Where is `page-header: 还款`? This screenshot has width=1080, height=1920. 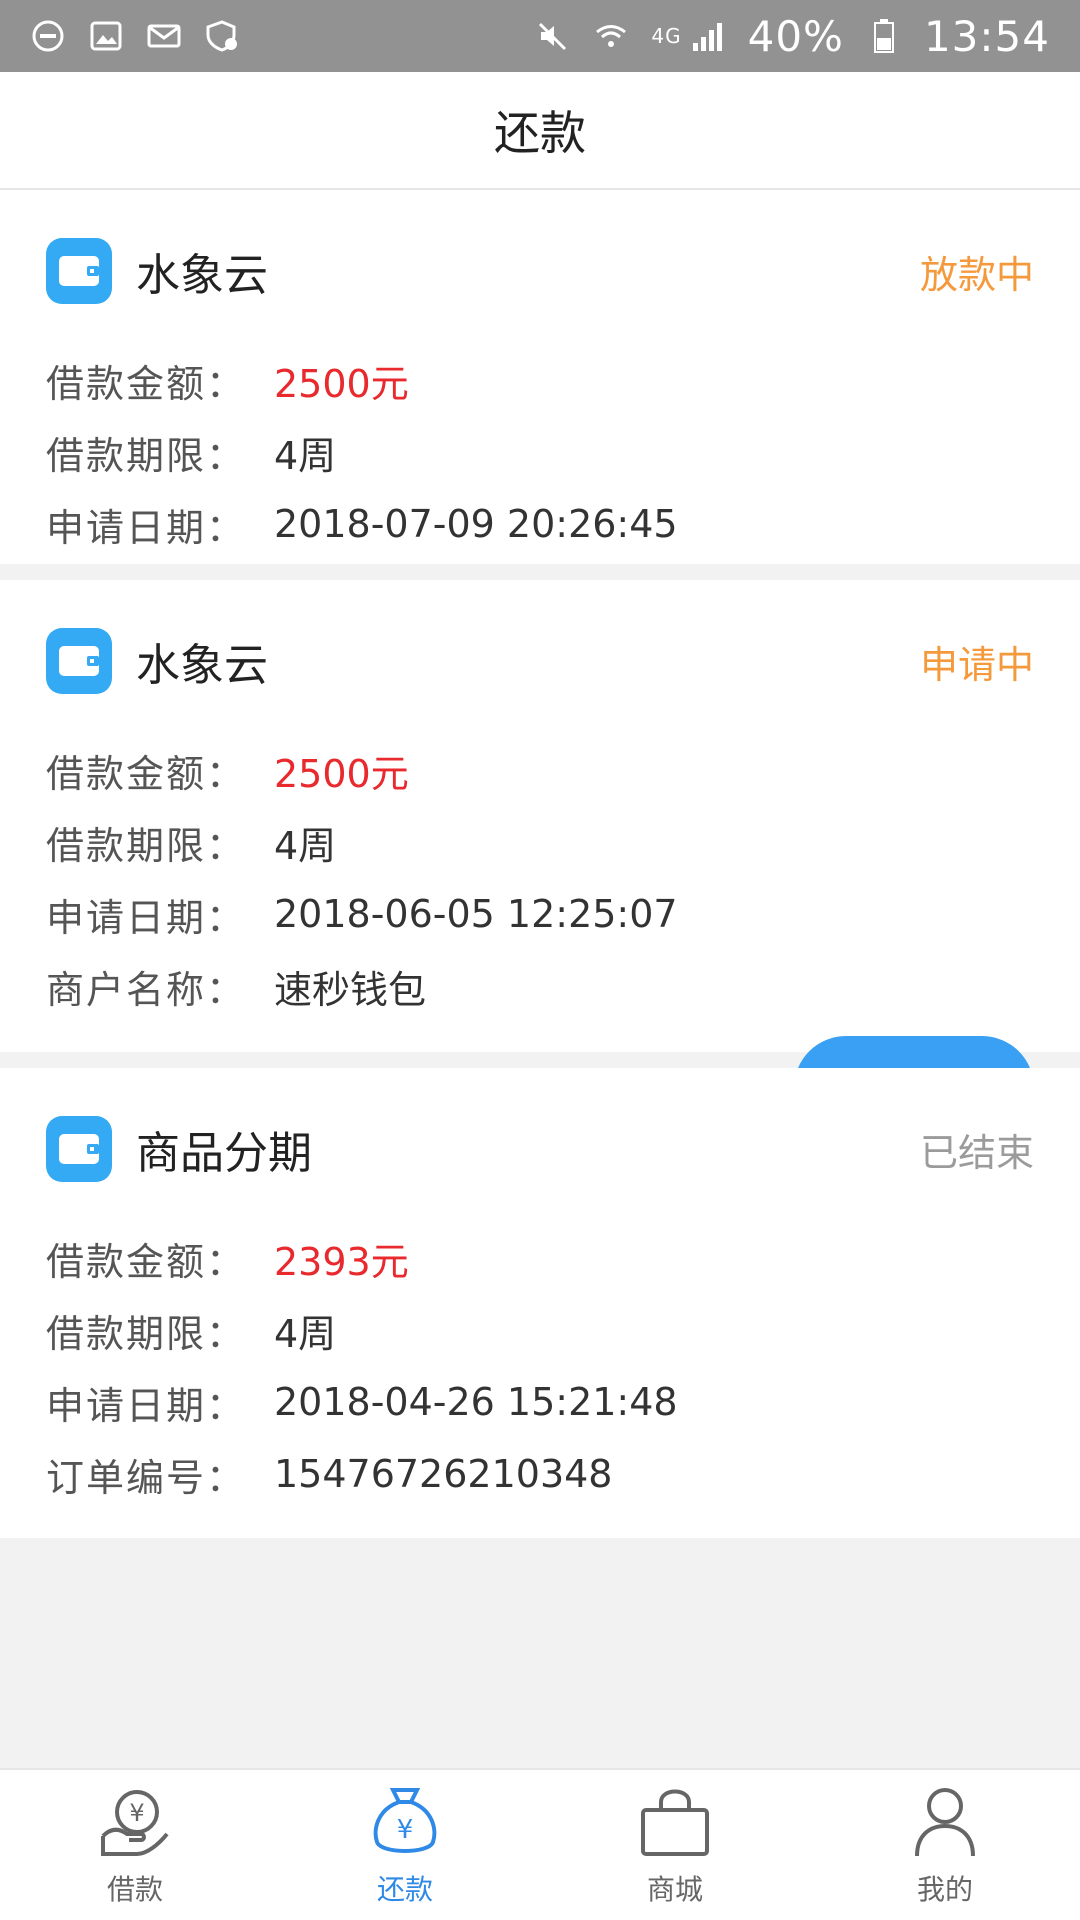 page-header: 还款 is located at coordinates (540, 131).